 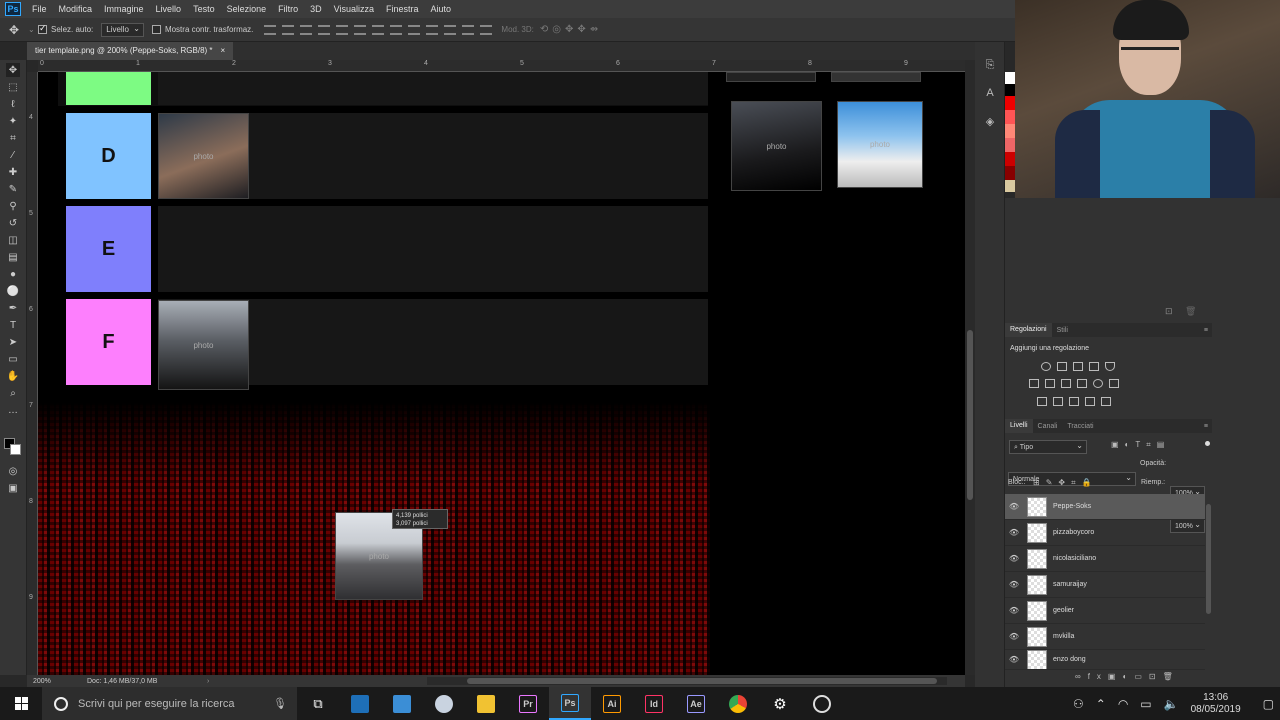 What do you see at coordinates (324, 29) in the screenshot?
I see `align-left-icon` at bounding box center [324, 29].